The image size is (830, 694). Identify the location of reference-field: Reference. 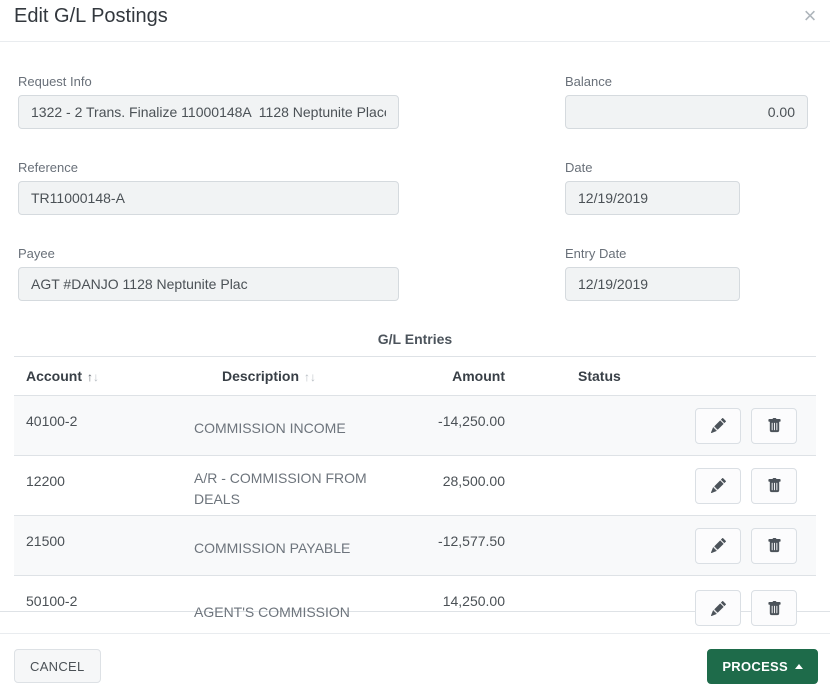
(208, 187).